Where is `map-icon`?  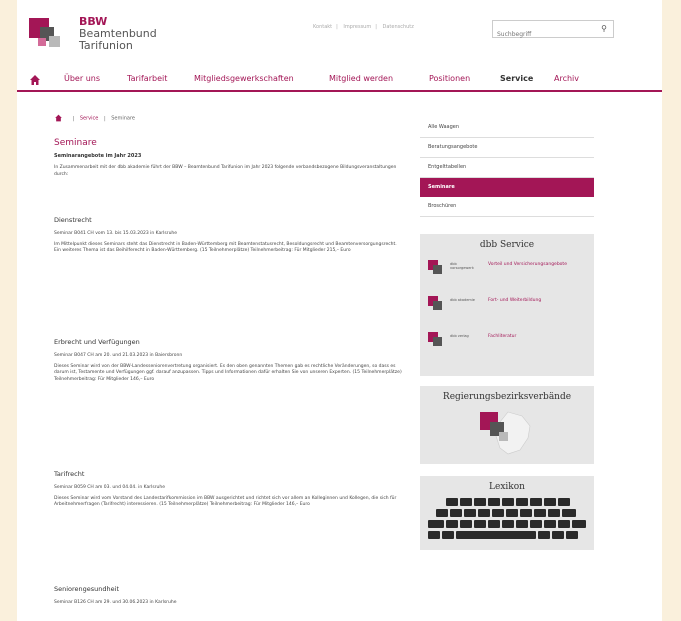
map-icon is located at coordinates (505, 433).